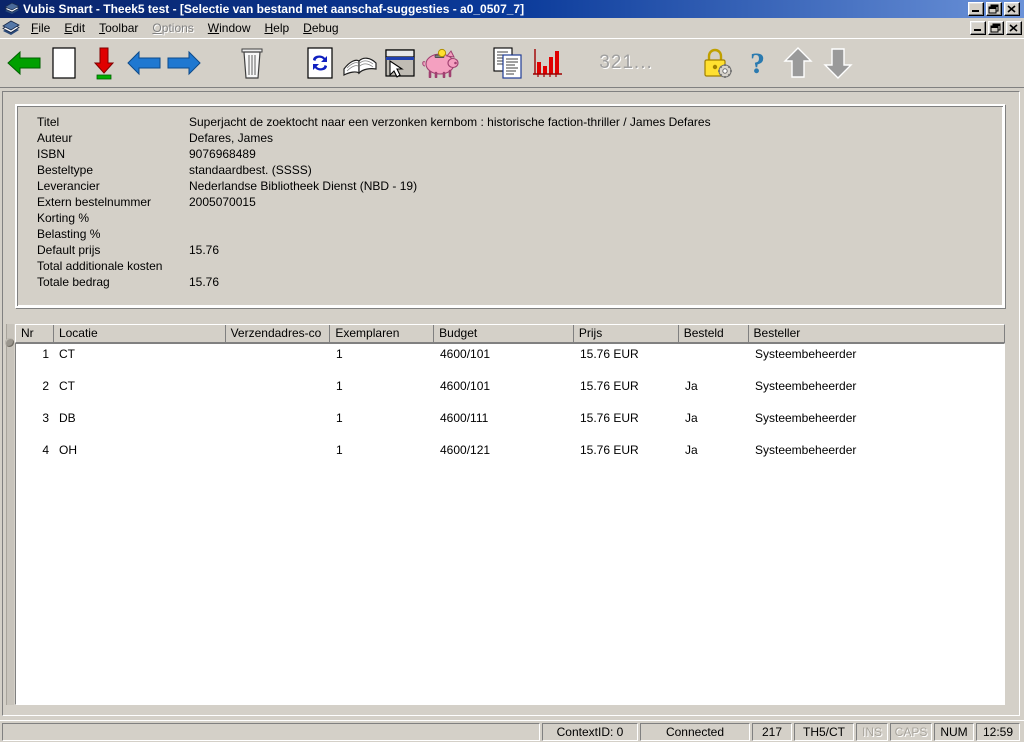 This screenshot has width=1024, height=742. What do you see at coordinates (10, 514) in the screenshot?
I see `gutter-track` at bounding box center [10, 514].